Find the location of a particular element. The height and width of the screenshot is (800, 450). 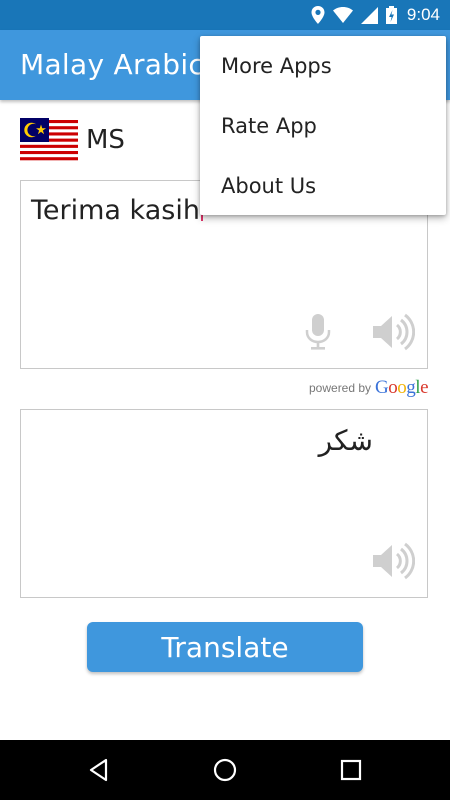

translate-button: Translate is located at coordinates (225, 647).